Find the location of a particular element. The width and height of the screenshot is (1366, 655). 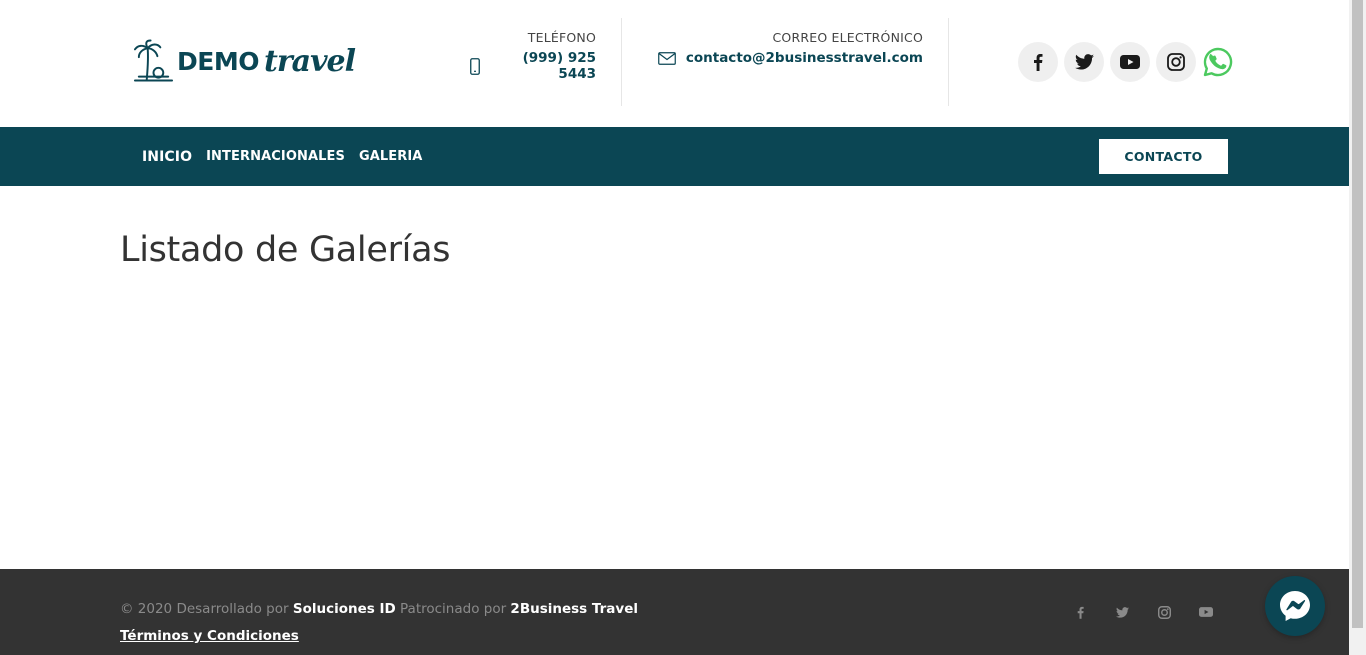

email-label: CORREO ELECTRÓNICO is located at coordinates (847, 37).